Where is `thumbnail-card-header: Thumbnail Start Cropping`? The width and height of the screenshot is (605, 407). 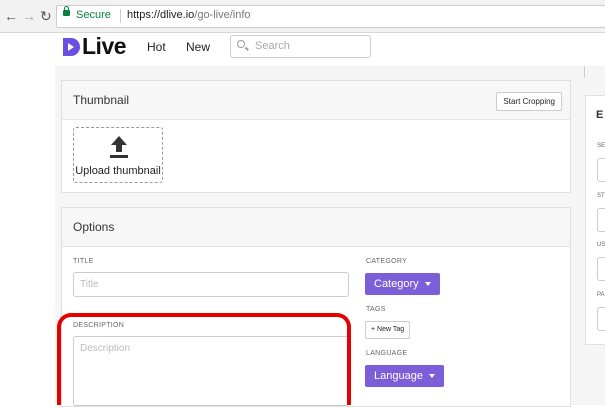 thumbnail-card-header: Thumbnail Start Cropping is located at coordinates (316, 100).